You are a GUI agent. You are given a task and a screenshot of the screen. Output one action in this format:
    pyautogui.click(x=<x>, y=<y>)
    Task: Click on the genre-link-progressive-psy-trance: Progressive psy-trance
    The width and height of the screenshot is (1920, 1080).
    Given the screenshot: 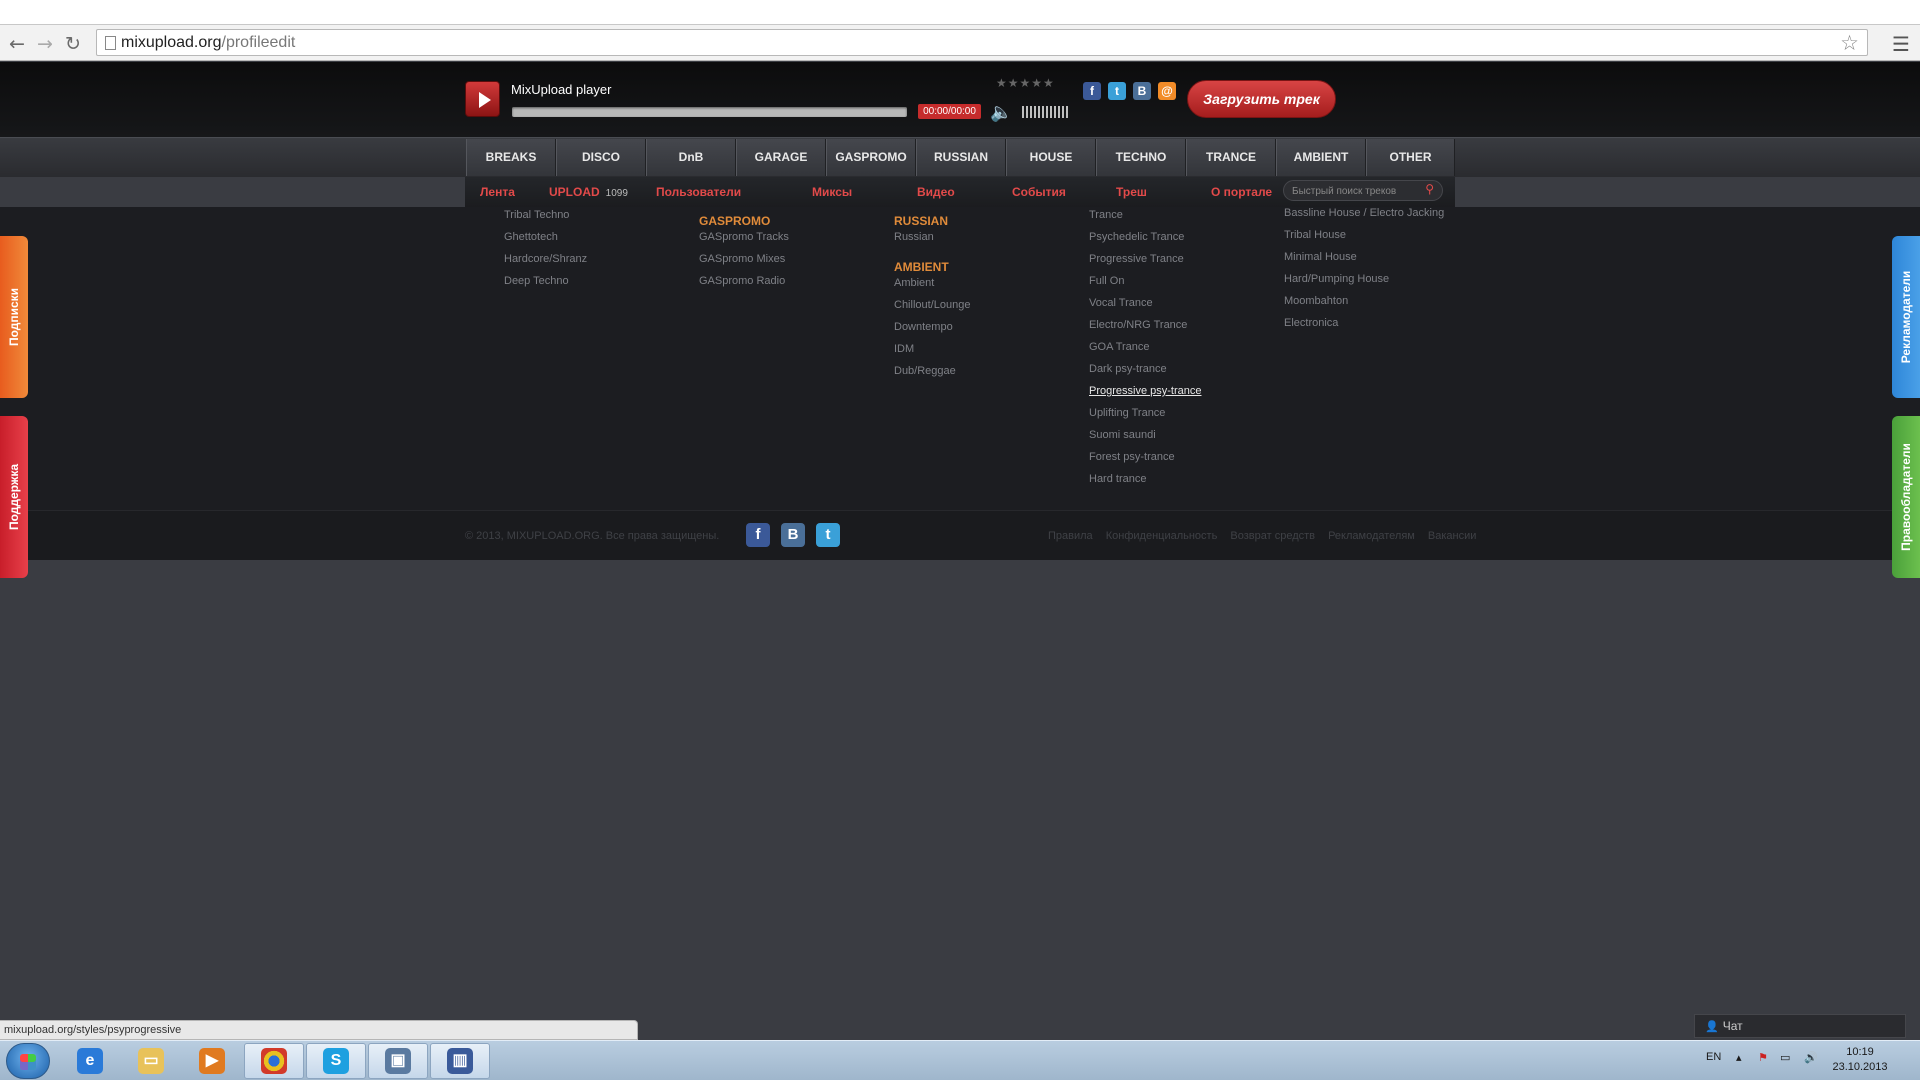 What is the action you would take?
    pyautogui.click(x=1145, y=391)
    